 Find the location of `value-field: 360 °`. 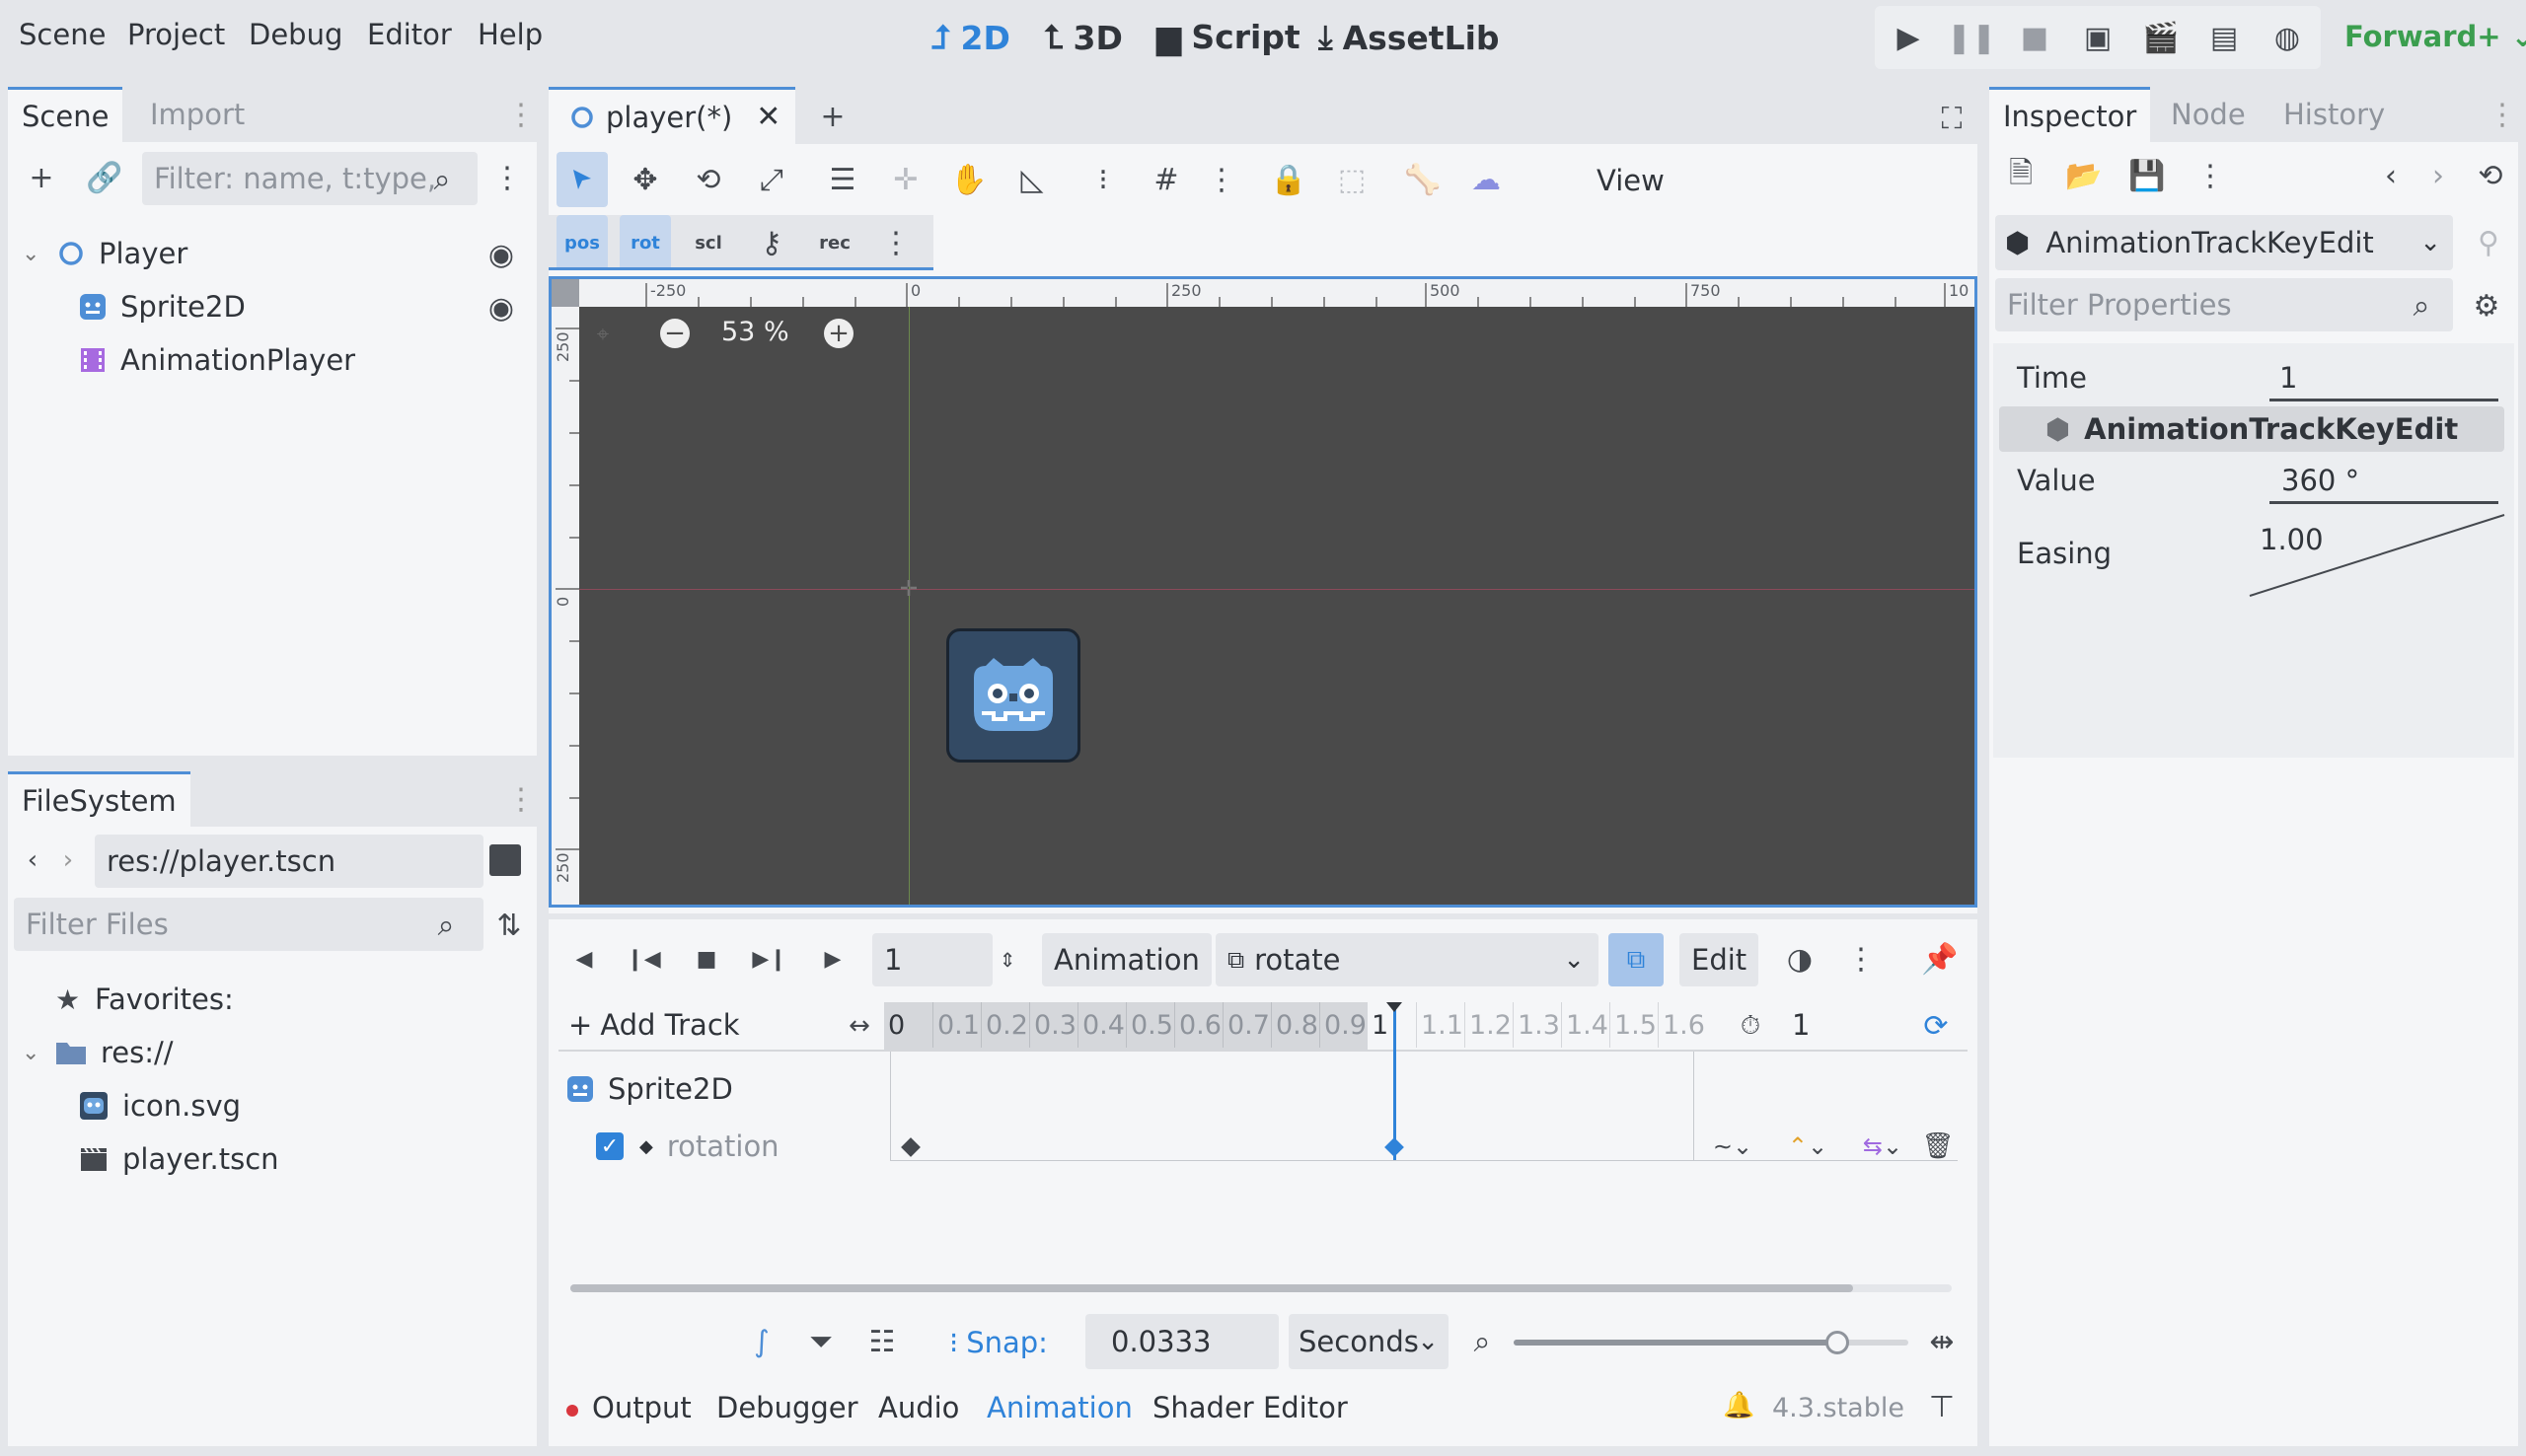

value-field: 360 ° is located at coordinates (2383, 481).